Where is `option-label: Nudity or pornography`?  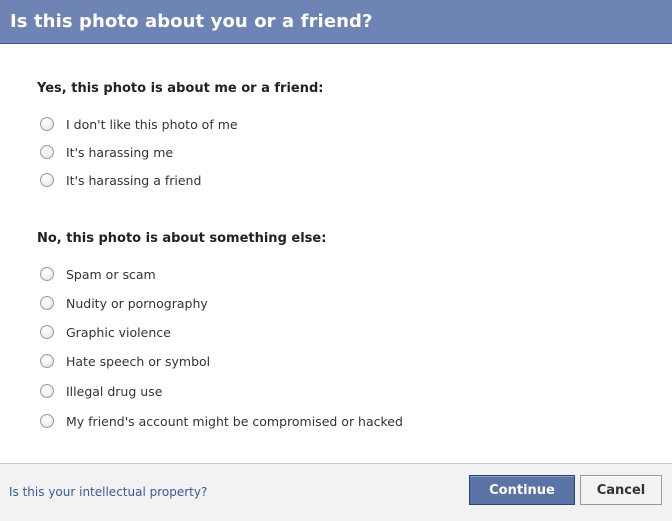
option-label: Nudity or pornography is located at coordinates (137, 303).